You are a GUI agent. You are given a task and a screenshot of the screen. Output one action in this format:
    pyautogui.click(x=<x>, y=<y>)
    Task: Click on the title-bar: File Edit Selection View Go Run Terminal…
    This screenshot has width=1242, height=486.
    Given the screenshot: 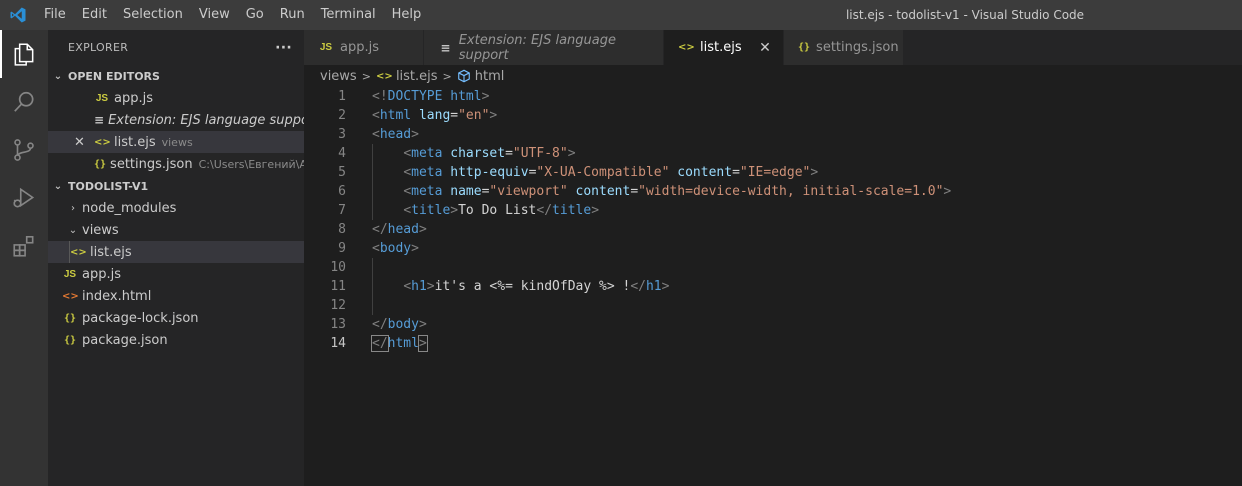 What is the action you would take?
    pyautogui.click(x=621, y=15)
    